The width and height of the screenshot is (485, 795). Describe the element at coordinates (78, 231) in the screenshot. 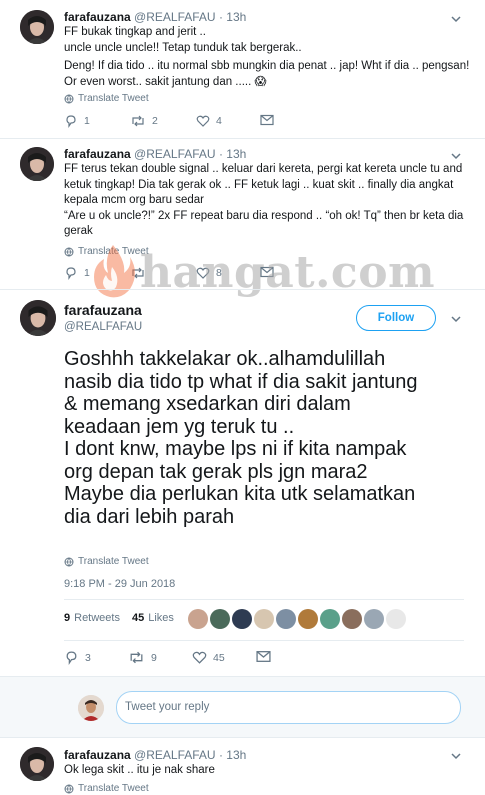

I see `tweet-text-line: gerak` at that location.